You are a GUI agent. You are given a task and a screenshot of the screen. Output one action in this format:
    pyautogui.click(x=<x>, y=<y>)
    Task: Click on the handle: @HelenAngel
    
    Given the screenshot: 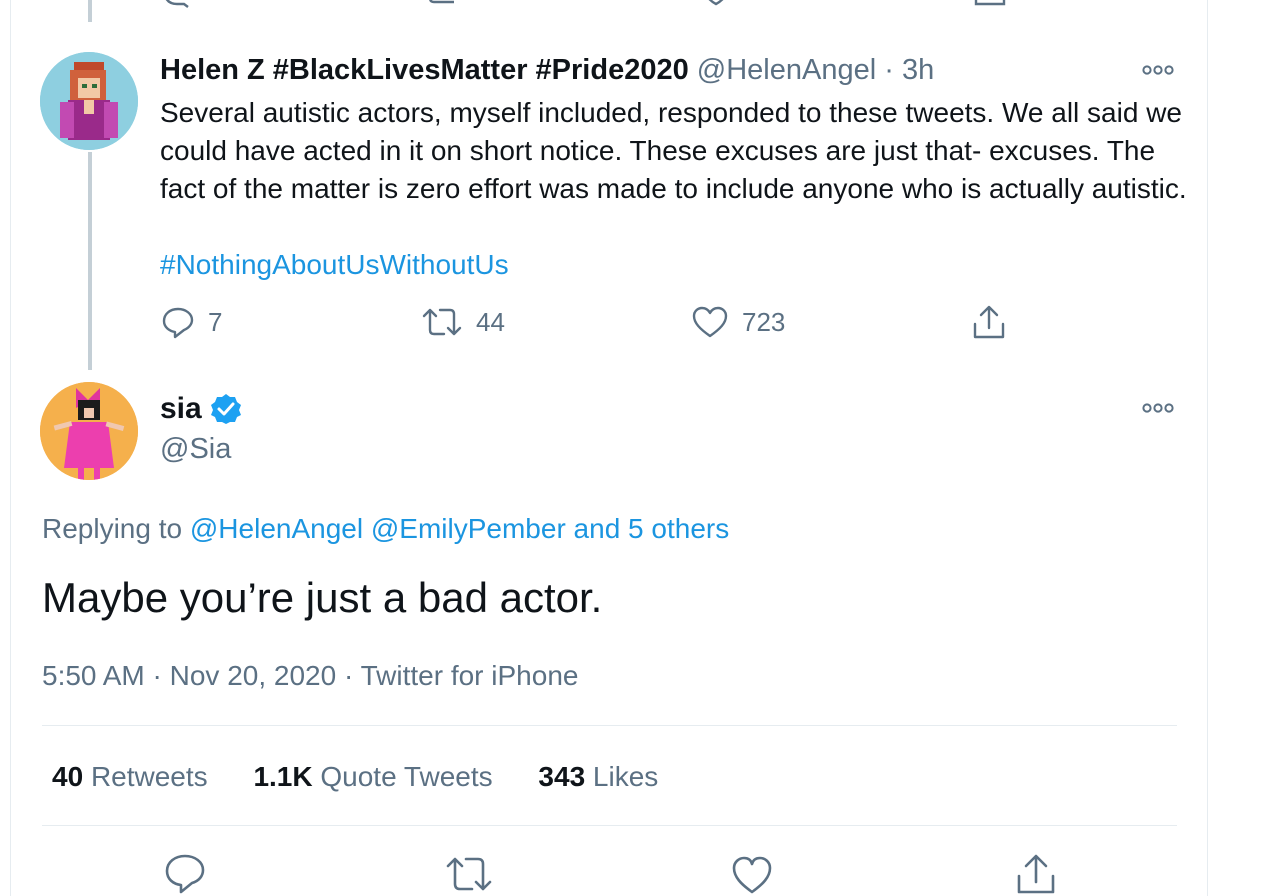 What is the action you would take?
    pyautogui.click(x=786, y=70)
    